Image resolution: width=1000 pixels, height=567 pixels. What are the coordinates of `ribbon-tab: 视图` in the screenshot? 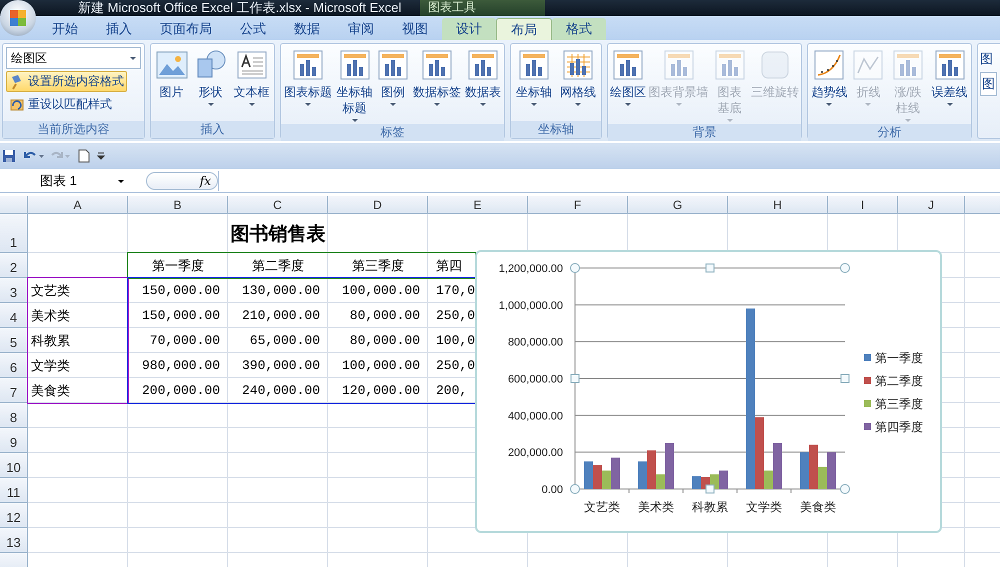 It's located at (415, 29).